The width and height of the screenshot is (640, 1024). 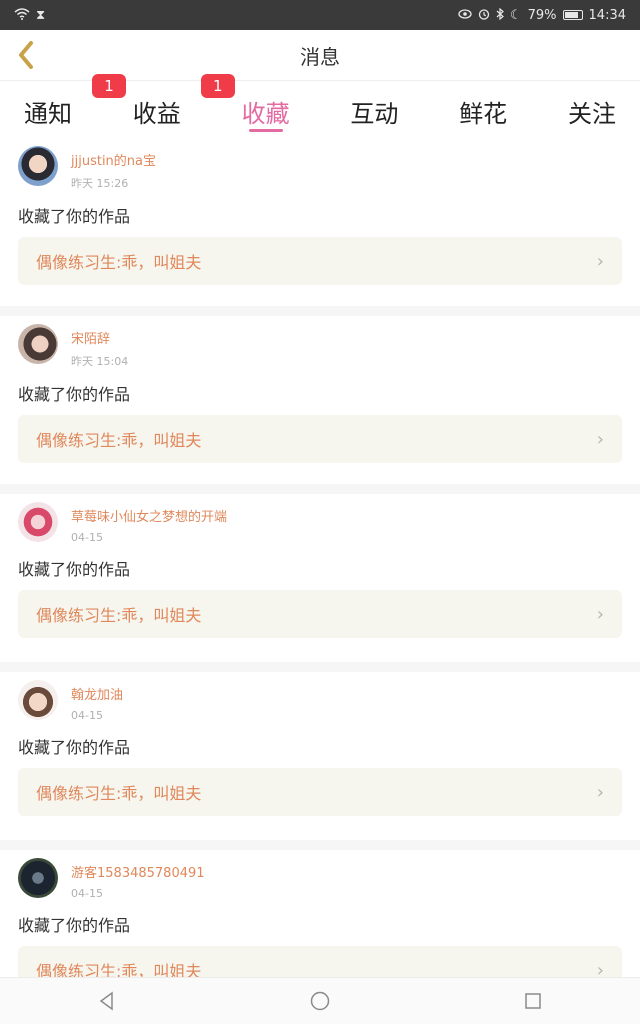 What do you see at coordinates (100, 361) in the screenshot?
I see `timestamp: 昨天 15:04` at bounding box center [100, 361].